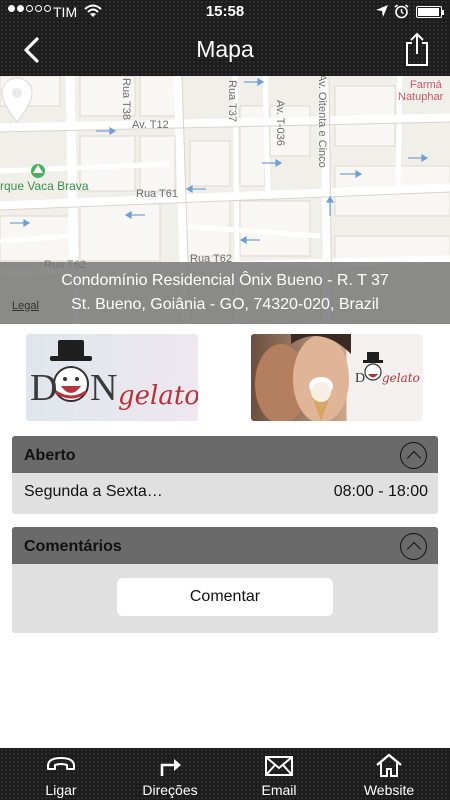 This screenshot has height=800, width=450. I want to click on dongelato-logo-icon: D N gelato, so click(114, 375).